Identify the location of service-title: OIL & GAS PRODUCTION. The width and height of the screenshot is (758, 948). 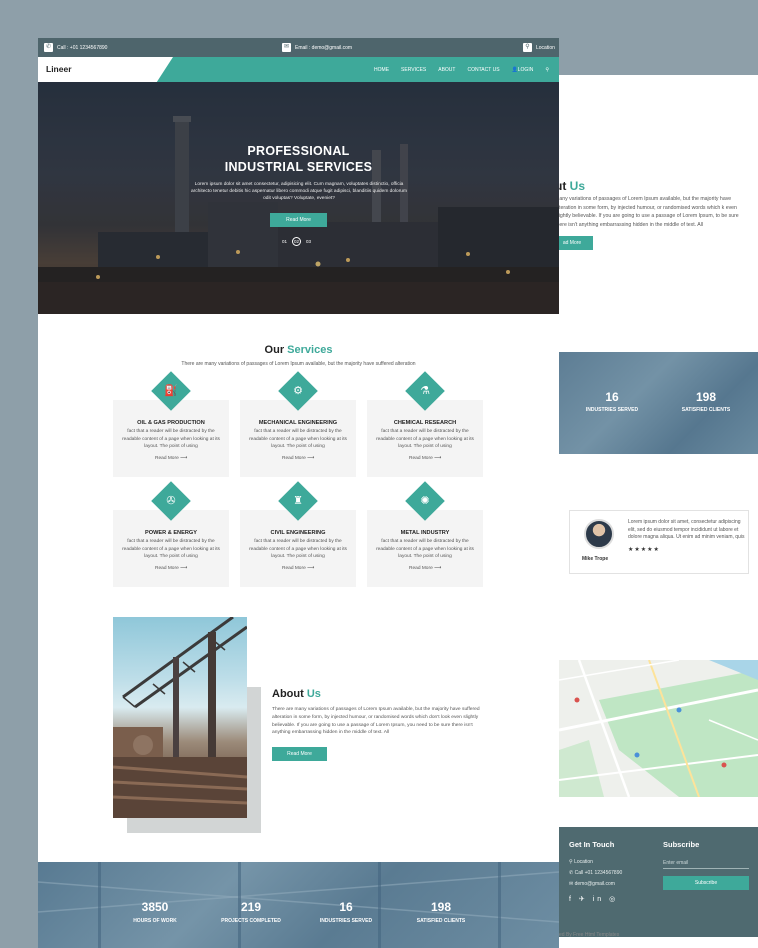
(171, 423).